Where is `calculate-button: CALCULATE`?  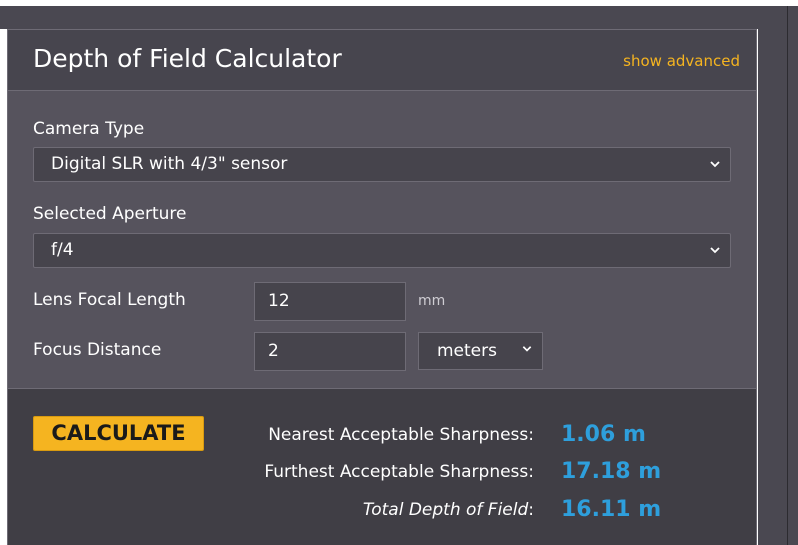 calculate-button: CALCULATE is located at coordinates (118, 433).